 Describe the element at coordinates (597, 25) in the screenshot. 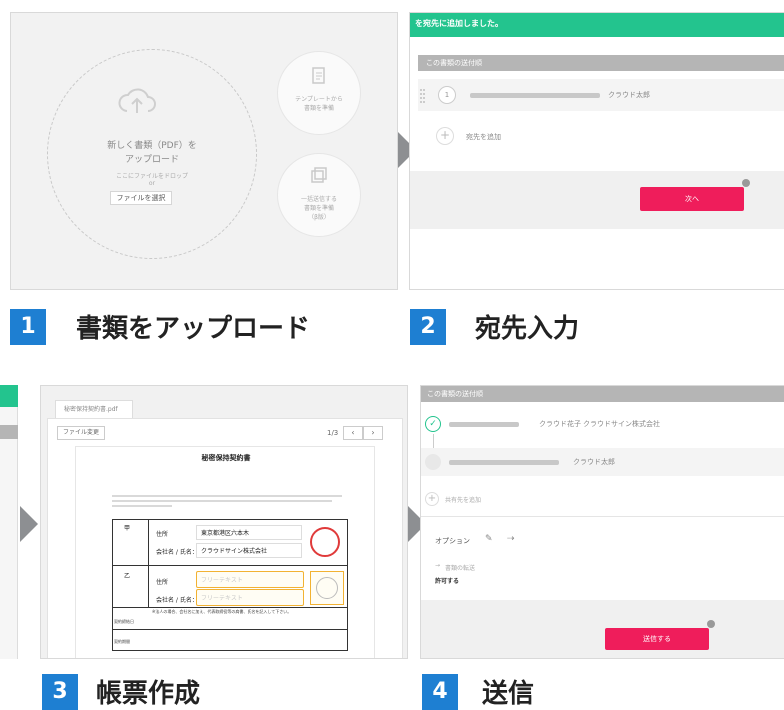

I see `notification-bar: を宛先に追加しました。` at that location.